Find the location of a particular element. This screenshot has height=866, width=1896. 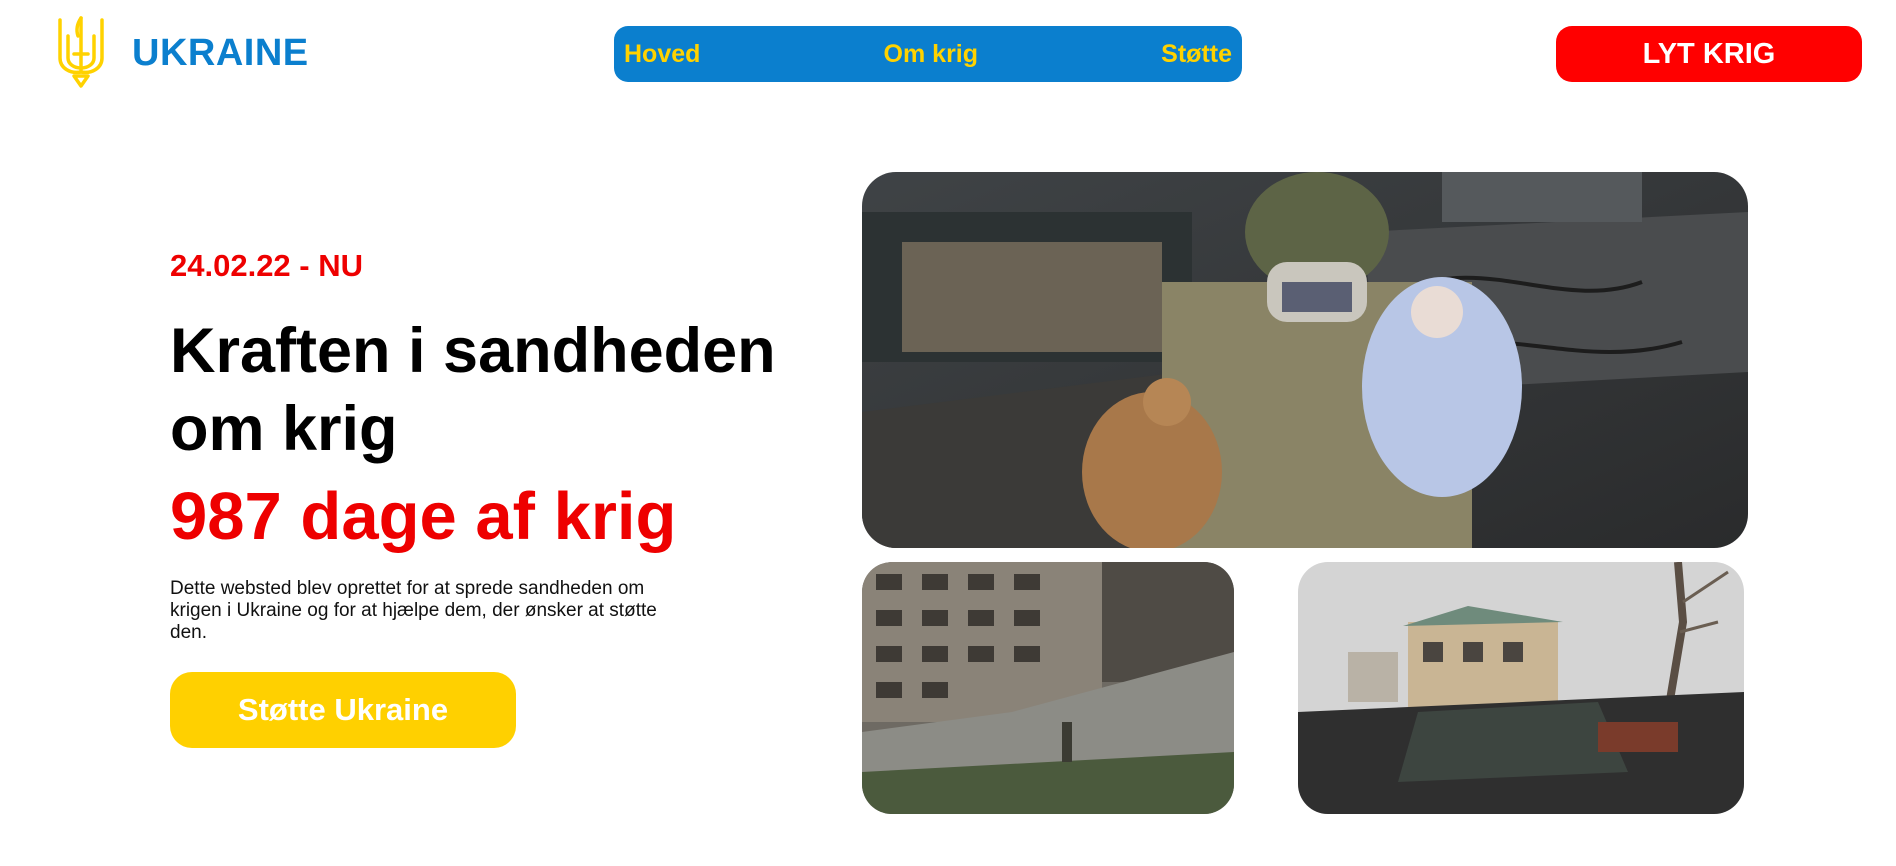

war-days-counter: 987 dage af krig is located at coordinates (423, 516).